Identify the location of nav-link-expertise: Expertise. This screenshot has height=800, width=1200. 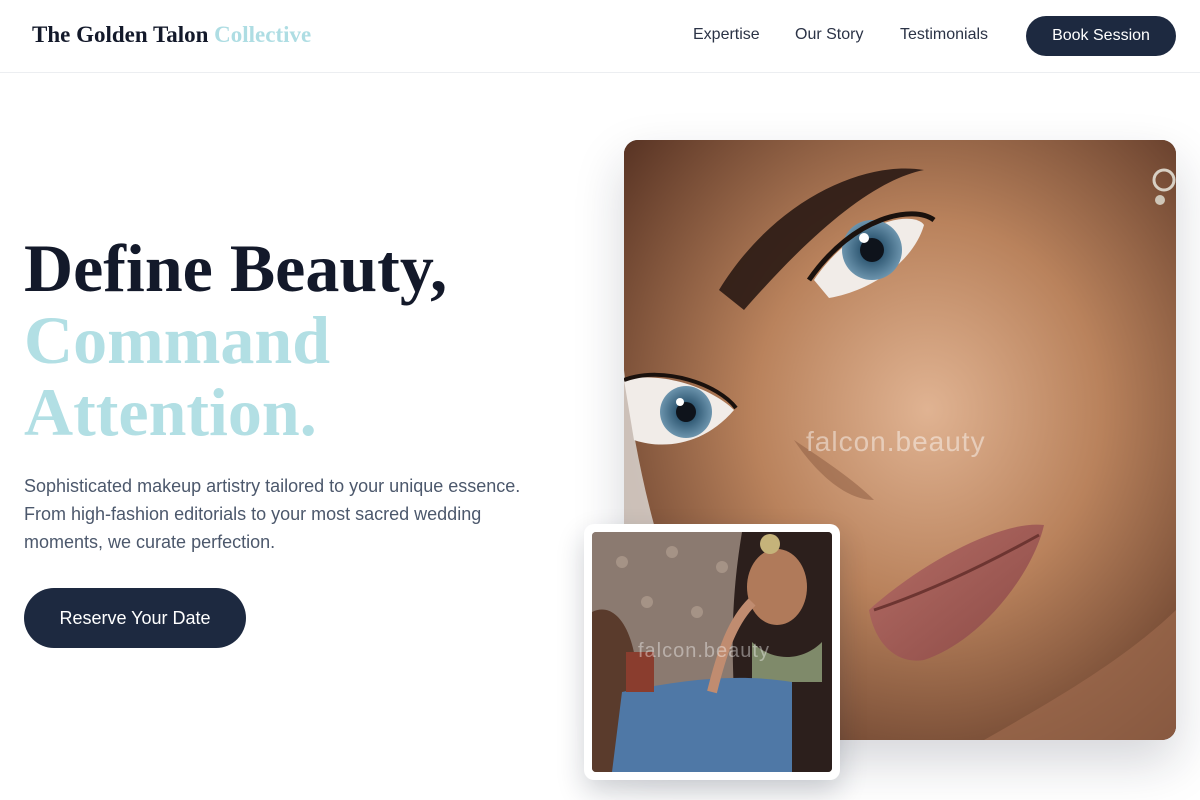
(726, 35).